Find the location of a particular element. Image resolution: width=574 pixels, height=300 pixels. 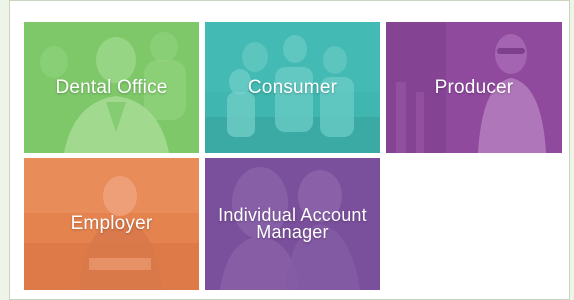

tile-label: Individual Account Manager is located at coordinates (292, 223).